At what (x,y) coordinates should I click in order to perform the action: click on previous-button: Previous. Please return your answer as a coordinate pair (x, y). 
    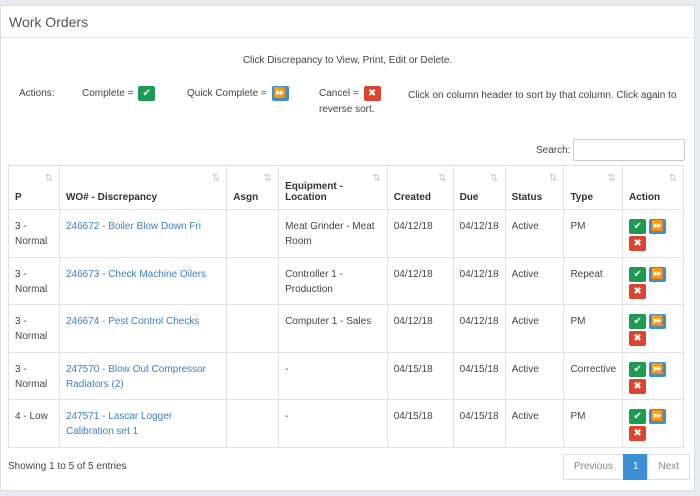
    Looking at the image, I should click on (593, 467).